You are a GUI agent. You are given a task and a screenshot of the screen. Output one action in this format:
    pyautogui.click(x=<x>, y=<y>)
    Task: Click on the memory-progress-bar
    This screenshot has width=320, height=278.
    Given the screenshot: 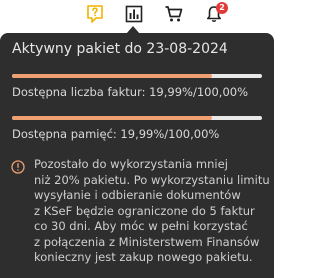 What is the action you would take?
    pyautogui.click(x=137, y=118)
    